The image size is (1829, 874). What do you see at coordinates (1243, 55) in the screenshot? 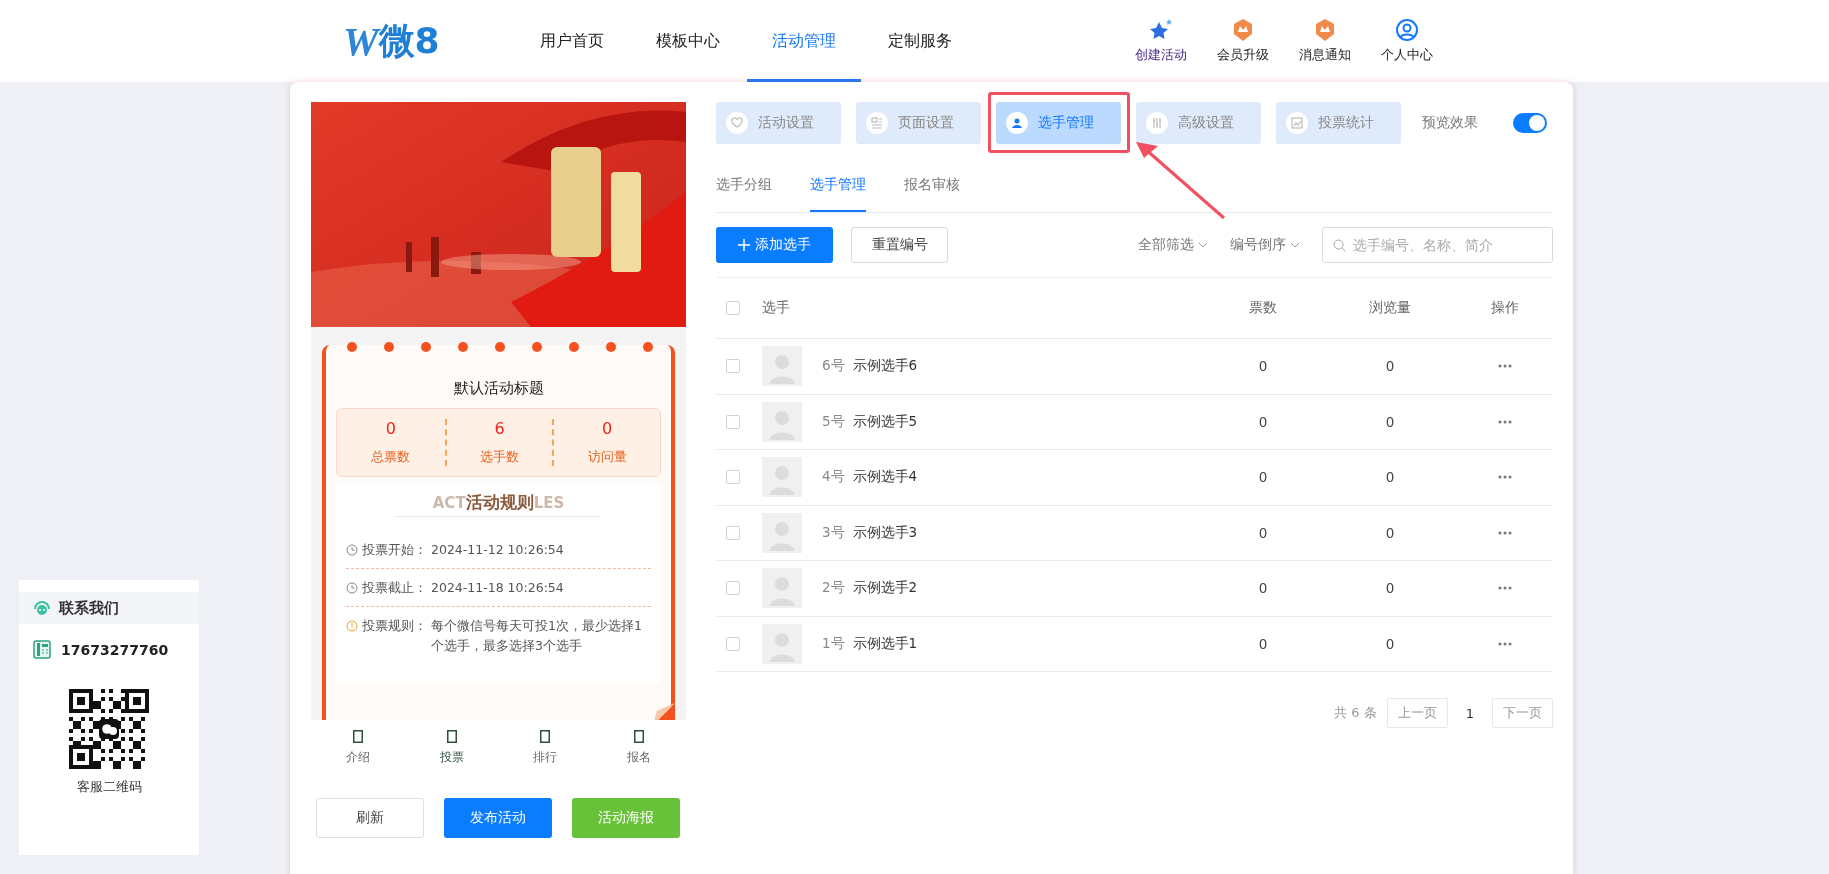
I see `action-label: 会员升级` at bounding box center [1243, 55].